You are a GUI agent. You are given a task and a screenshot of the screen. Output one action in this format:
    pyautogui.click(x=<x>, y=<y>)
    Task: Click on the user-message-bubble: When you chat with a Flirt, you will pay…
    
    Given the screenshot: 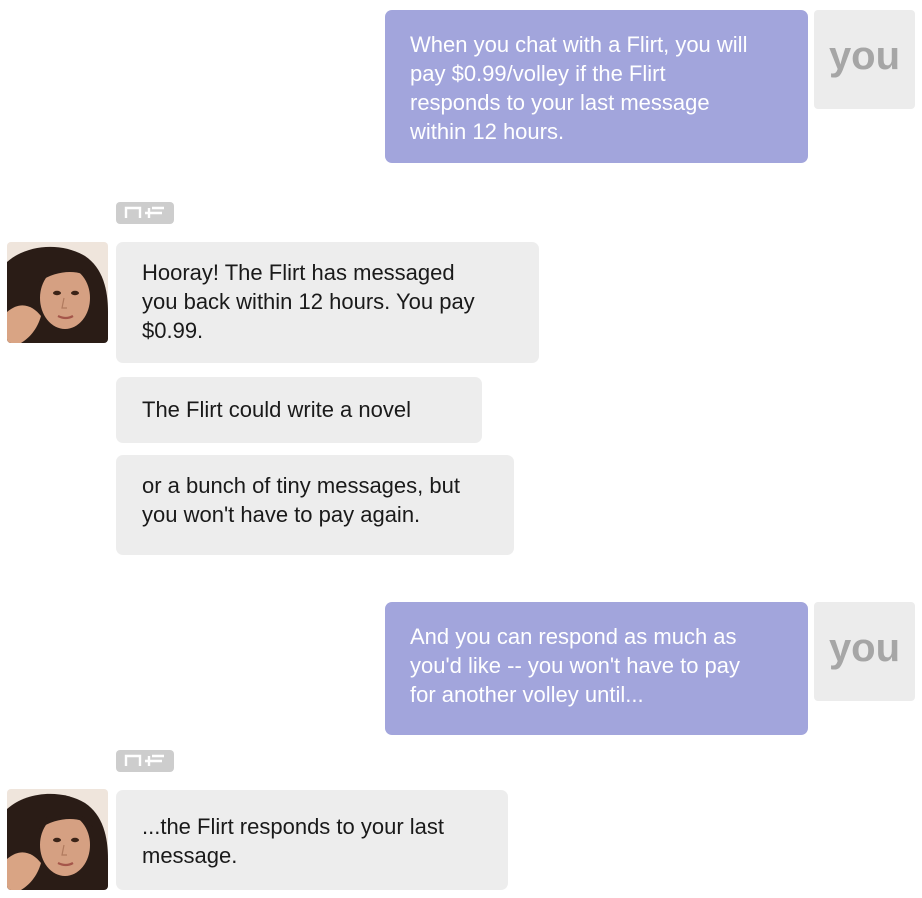 What is the action you would take?
    pyautogui.click(x=596, y=86)
    